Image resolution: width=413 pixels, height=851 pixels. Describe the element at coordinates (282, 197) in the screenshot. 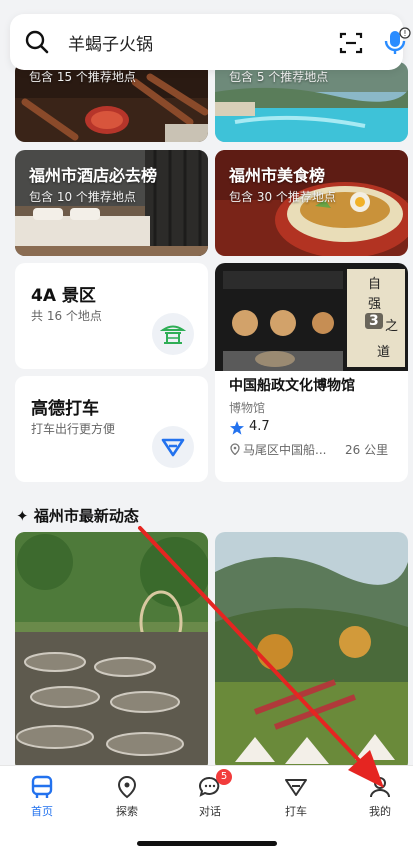

I see `card-subtitle: 包含 30 个推荐地点` at that location.